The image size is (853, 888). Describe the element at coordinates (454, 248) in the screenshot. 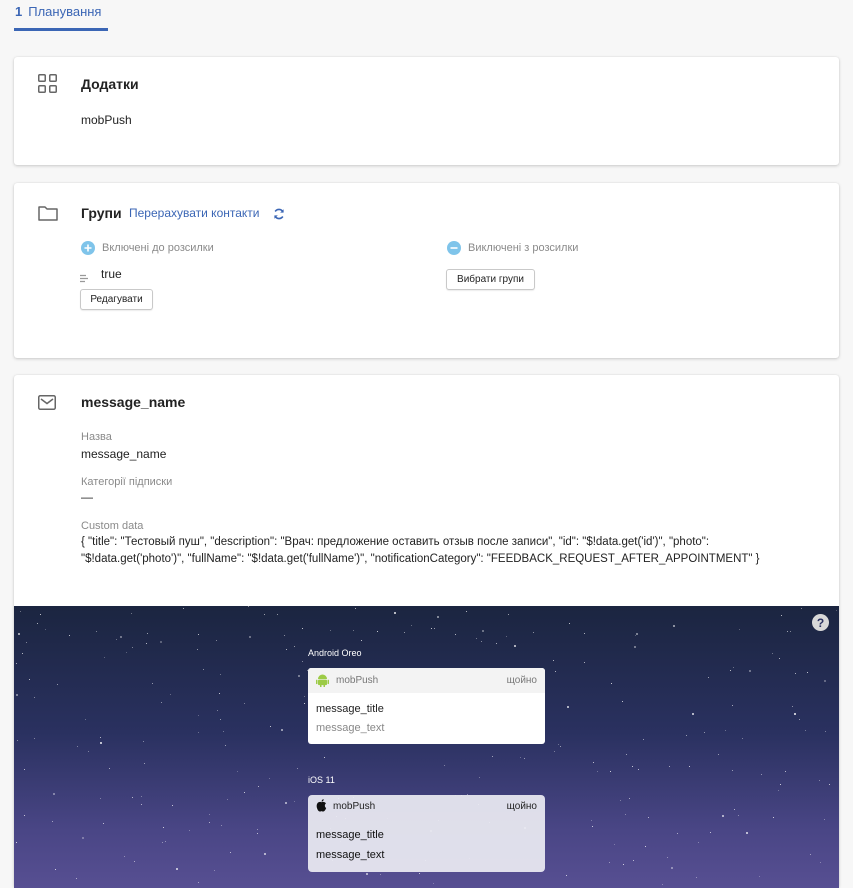

I see `excluded-minus-icon` at that location.